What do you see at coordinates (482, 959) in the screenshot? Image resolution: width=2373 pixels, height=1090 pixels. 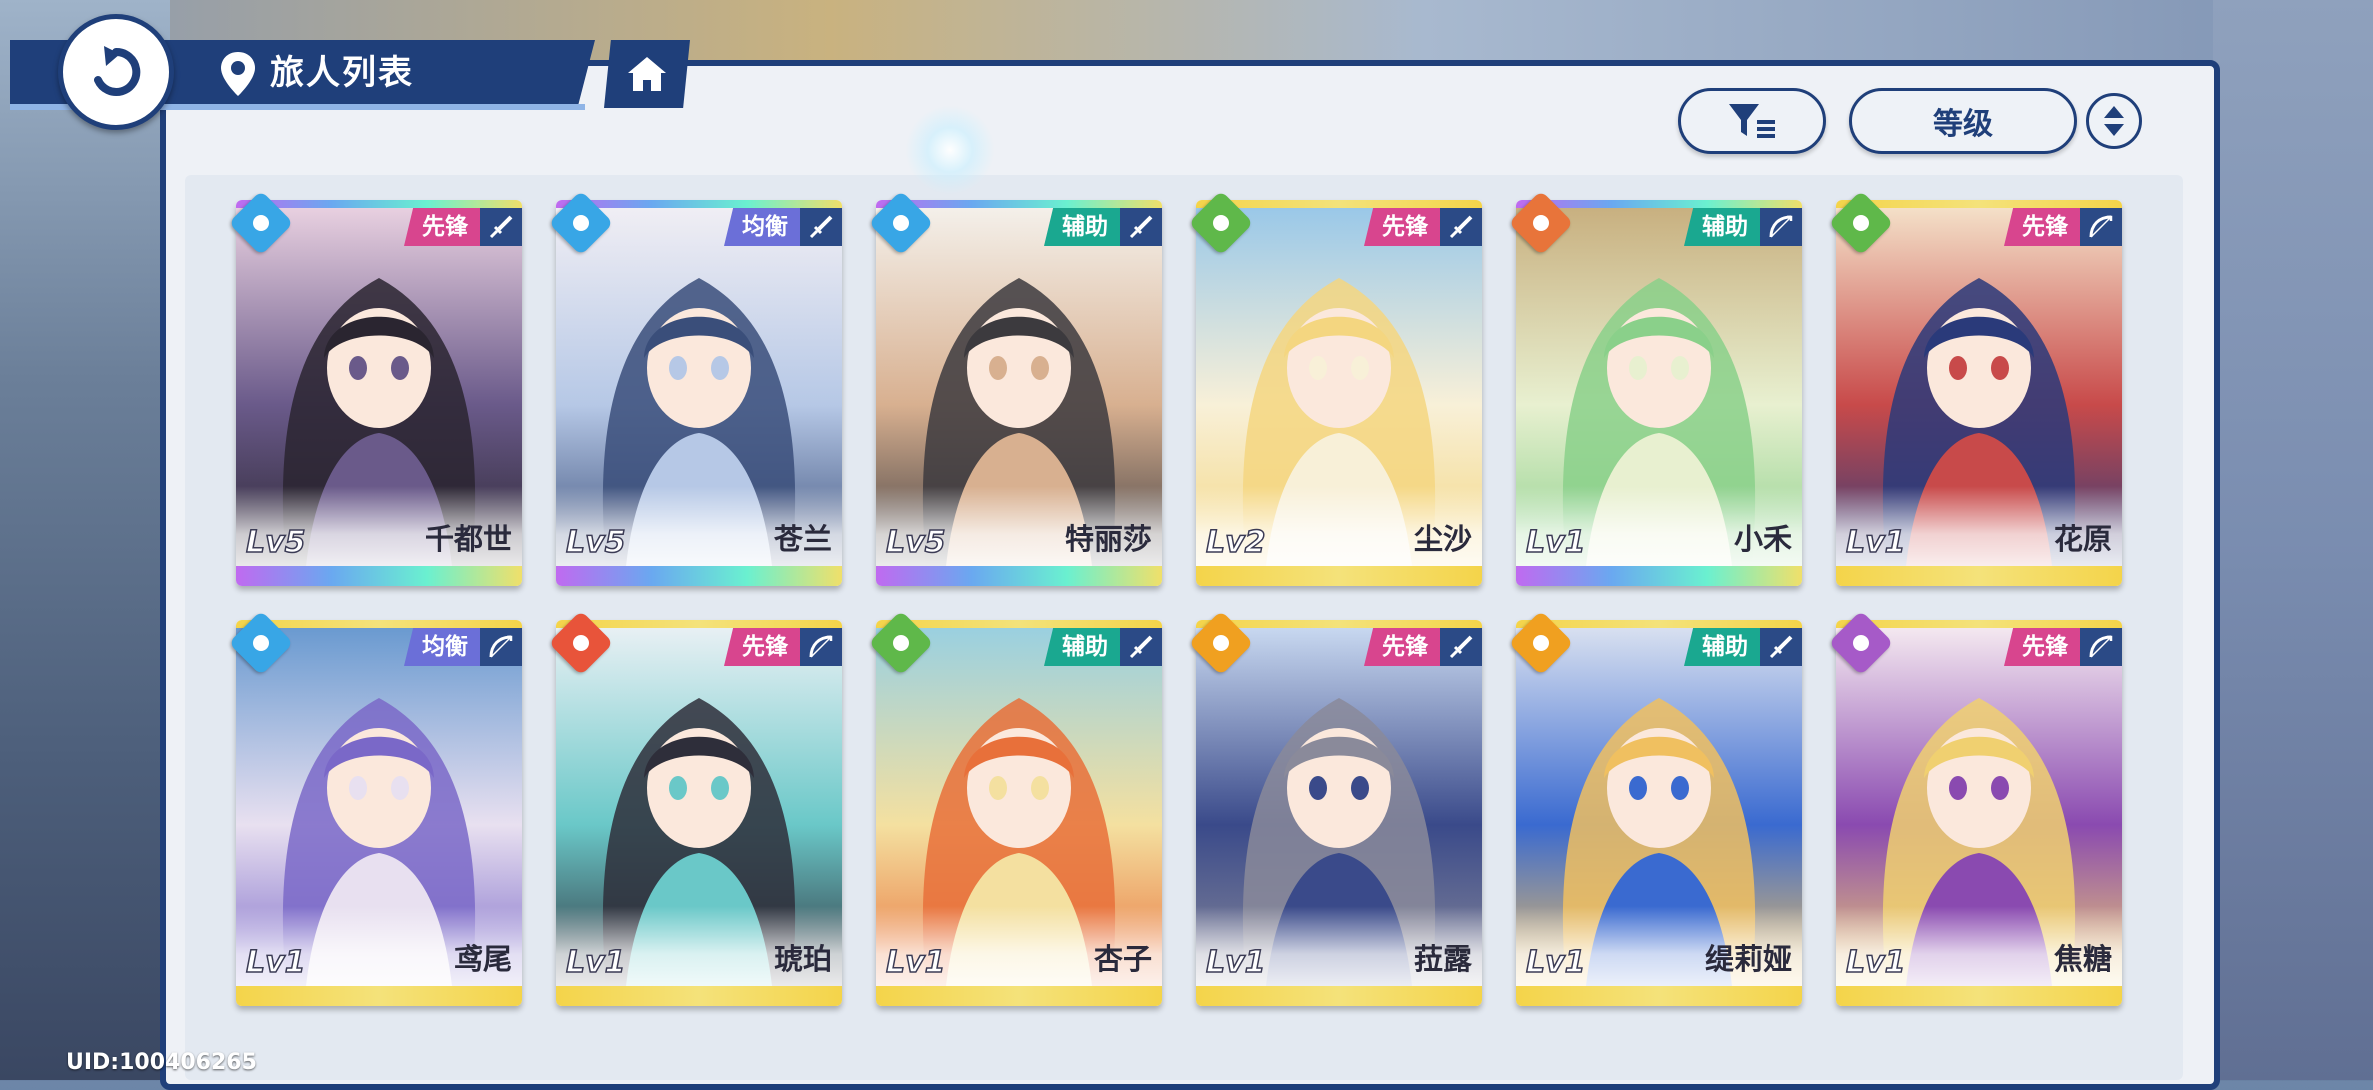 I see `character-name: 鸢尾` at bounding box center [482, 959].